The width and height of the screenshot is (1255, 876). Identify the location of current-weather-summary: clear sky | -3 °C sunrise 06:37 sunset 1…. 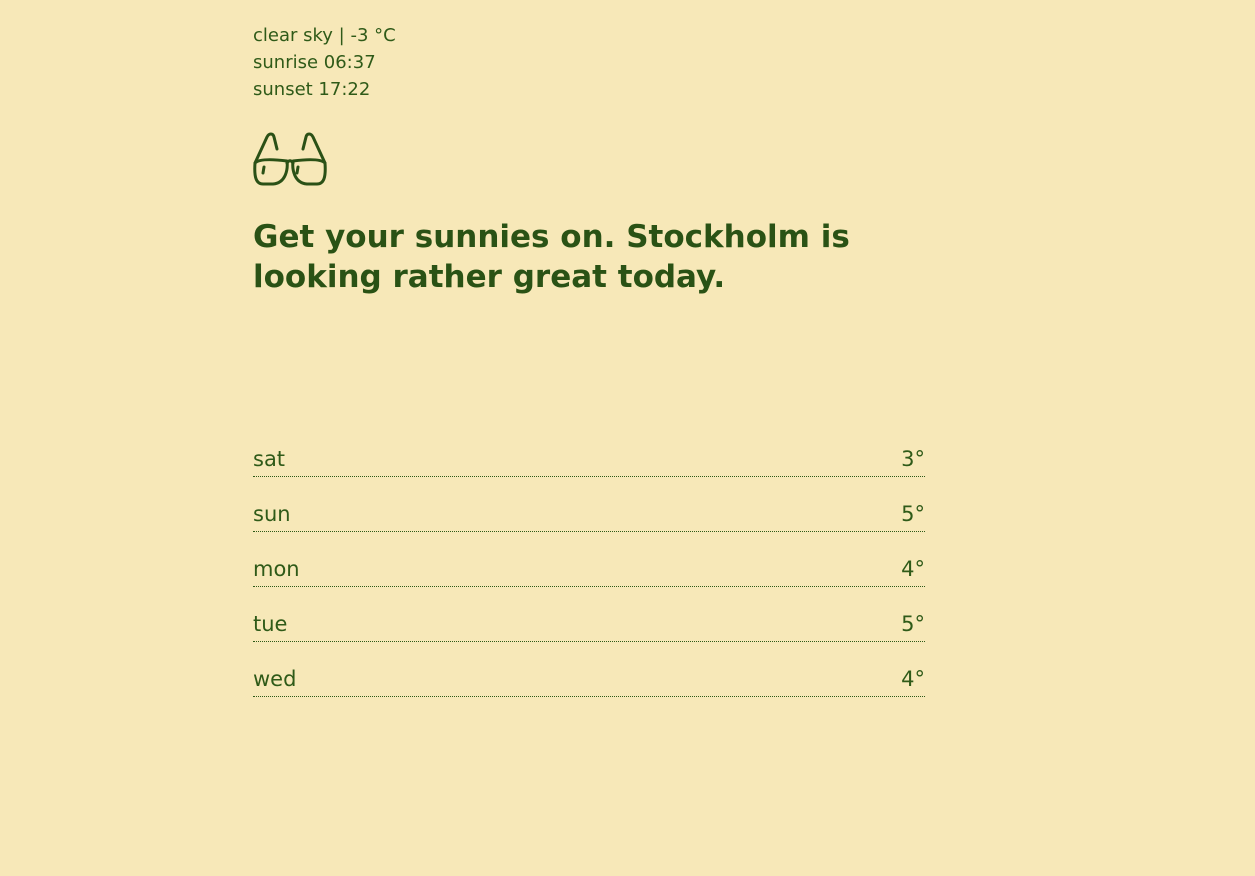
(589, 62).